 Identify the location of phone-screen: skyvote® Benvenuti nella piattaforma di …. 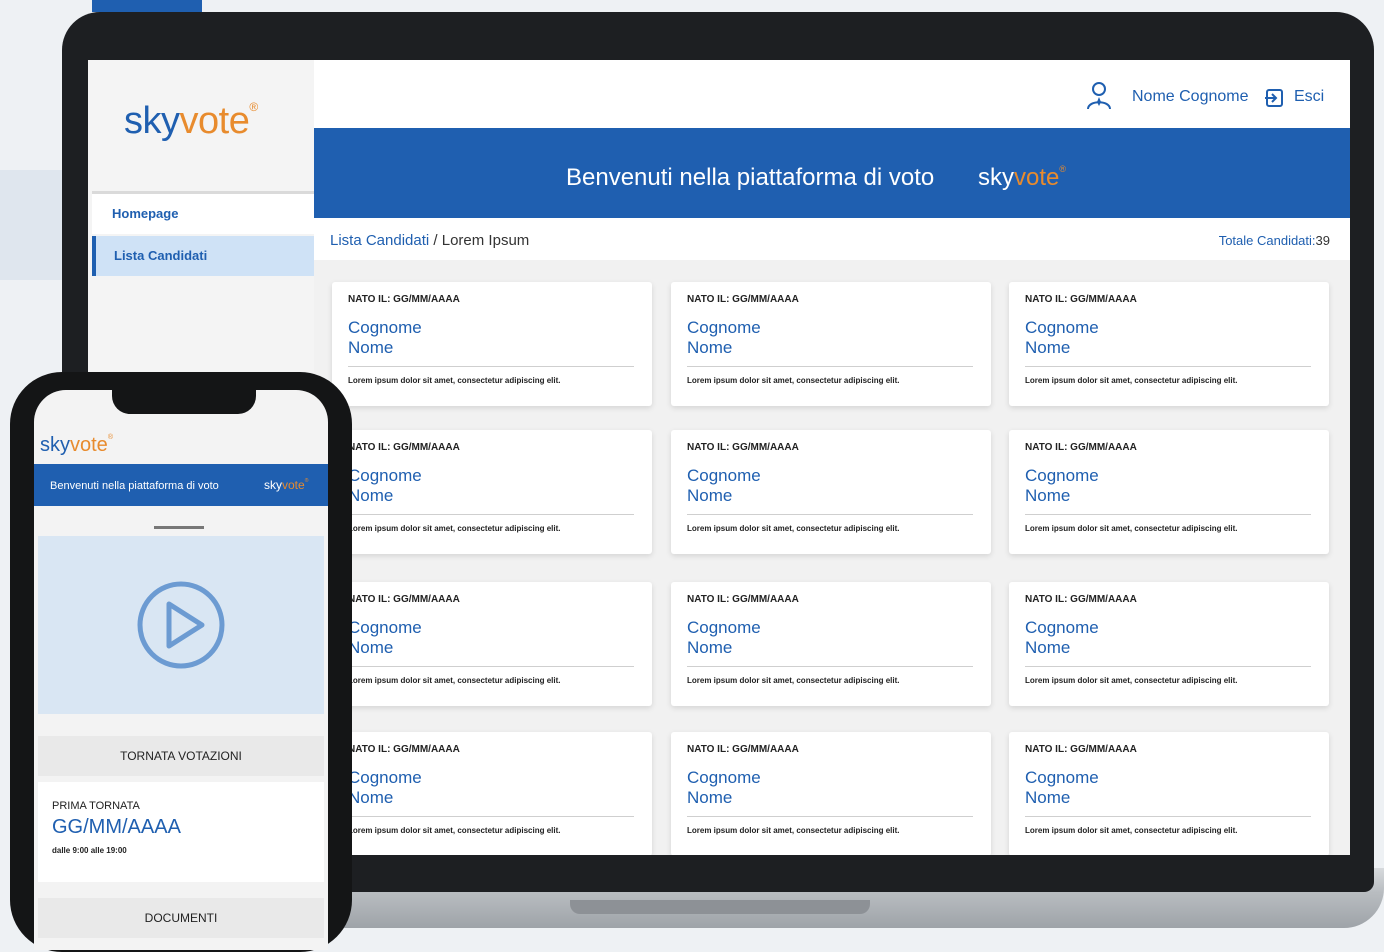
(181, 670).